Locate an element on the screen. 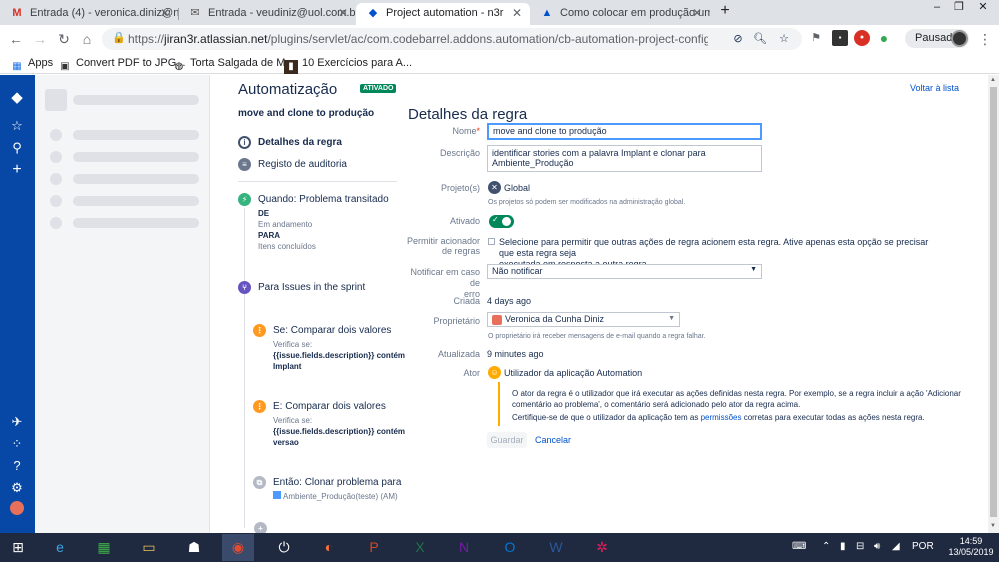 The height and width of the screenshot is (562, 999). branch-title: Para Issues in the sprint is located at coordinates (311, 287).